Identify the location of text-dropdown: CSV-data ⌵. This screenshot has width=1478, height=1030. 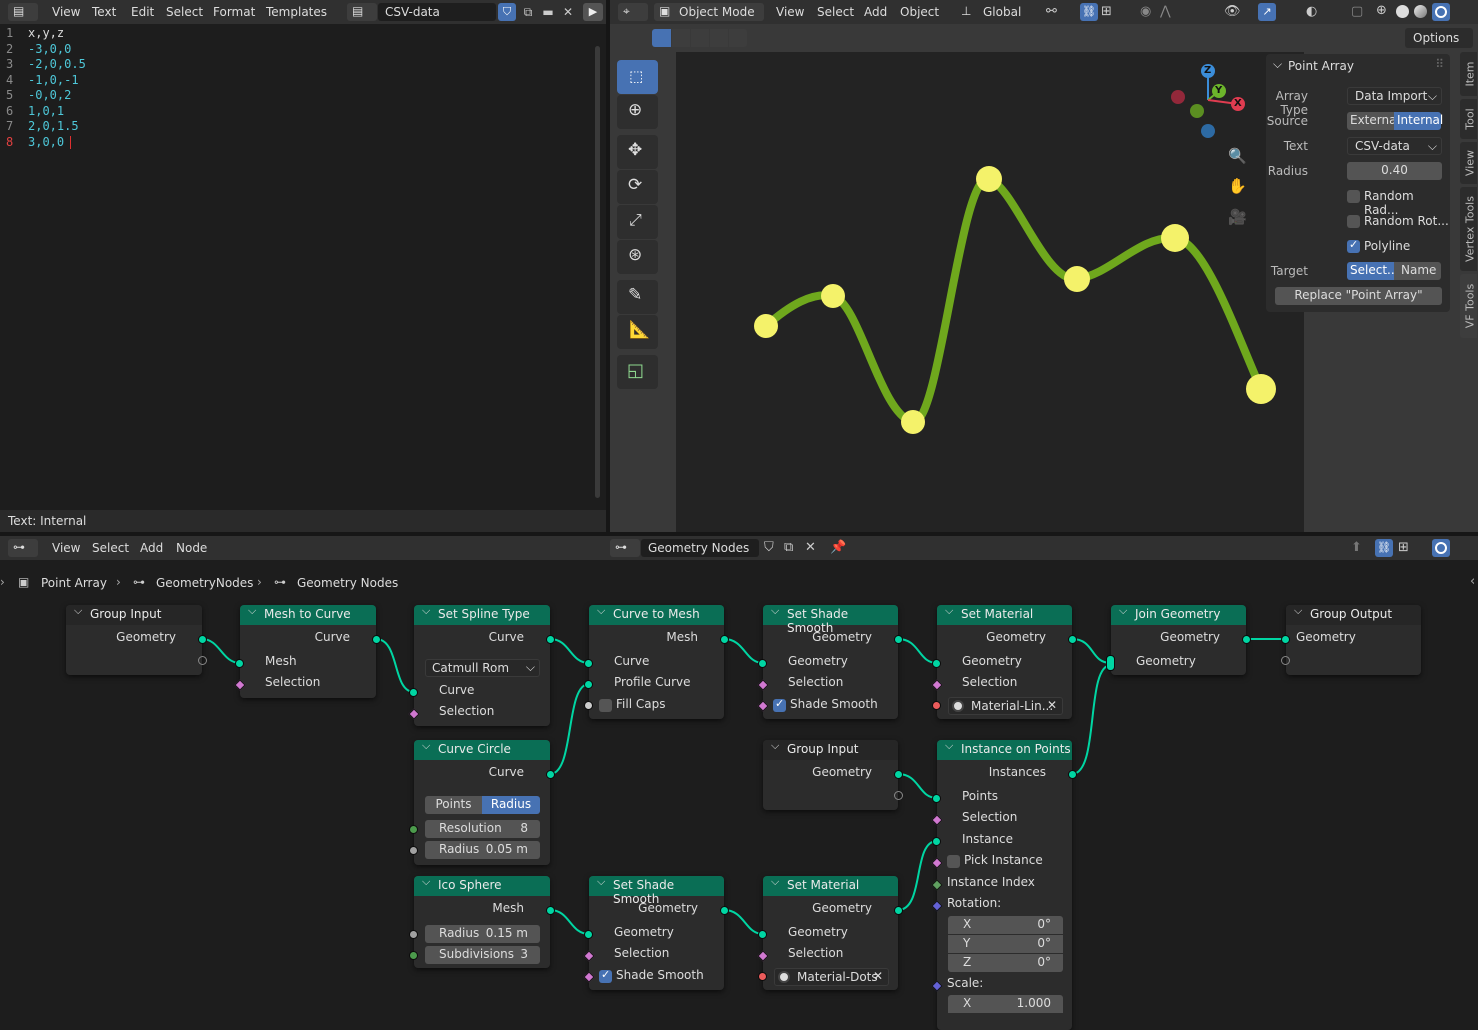
(1394, 146).